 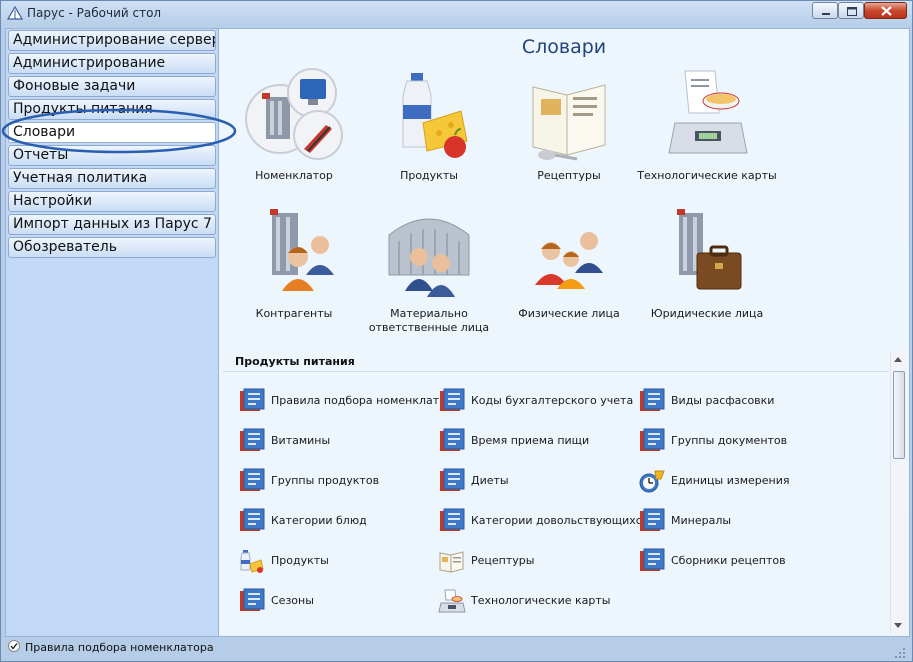 I want to click on tile-responsible-persons-label: Материально ответственные лица, so click(x=429, y=321).